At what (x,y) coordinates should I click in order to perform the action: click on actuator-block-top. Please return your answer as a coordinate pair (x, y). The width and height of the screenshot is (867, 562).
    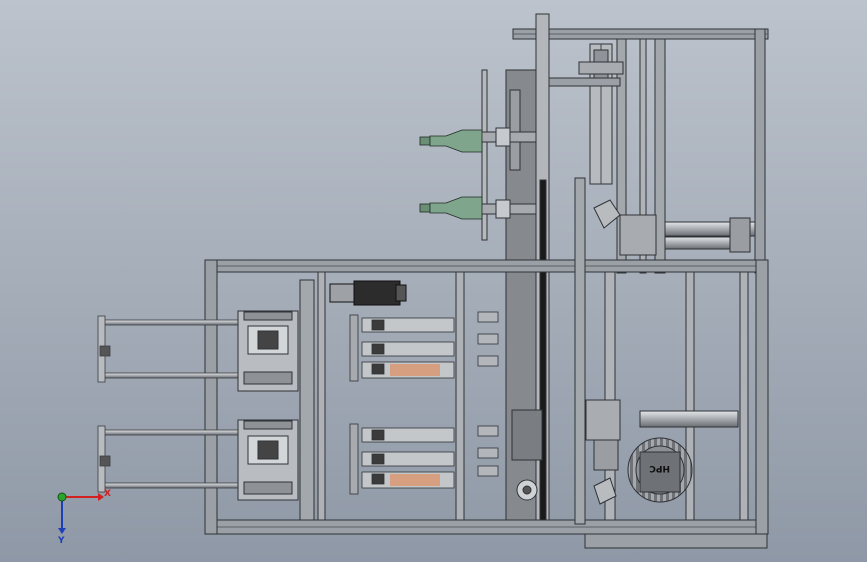
    Looking at the image, I should click on (268, 351).